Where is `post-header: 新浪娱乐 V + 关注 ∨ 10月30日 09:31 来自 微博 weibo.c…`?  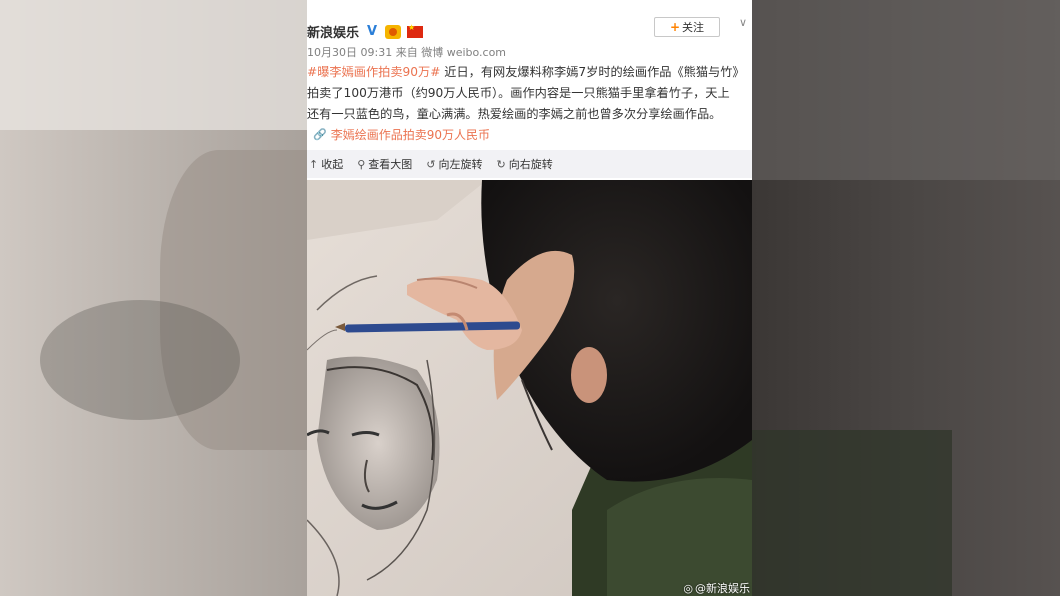
post-header: 新浪娱乐 V + 关注 ∨ 10月30日 09:31 来自 微博 weibo.c… is located at coordinates (529, 90).